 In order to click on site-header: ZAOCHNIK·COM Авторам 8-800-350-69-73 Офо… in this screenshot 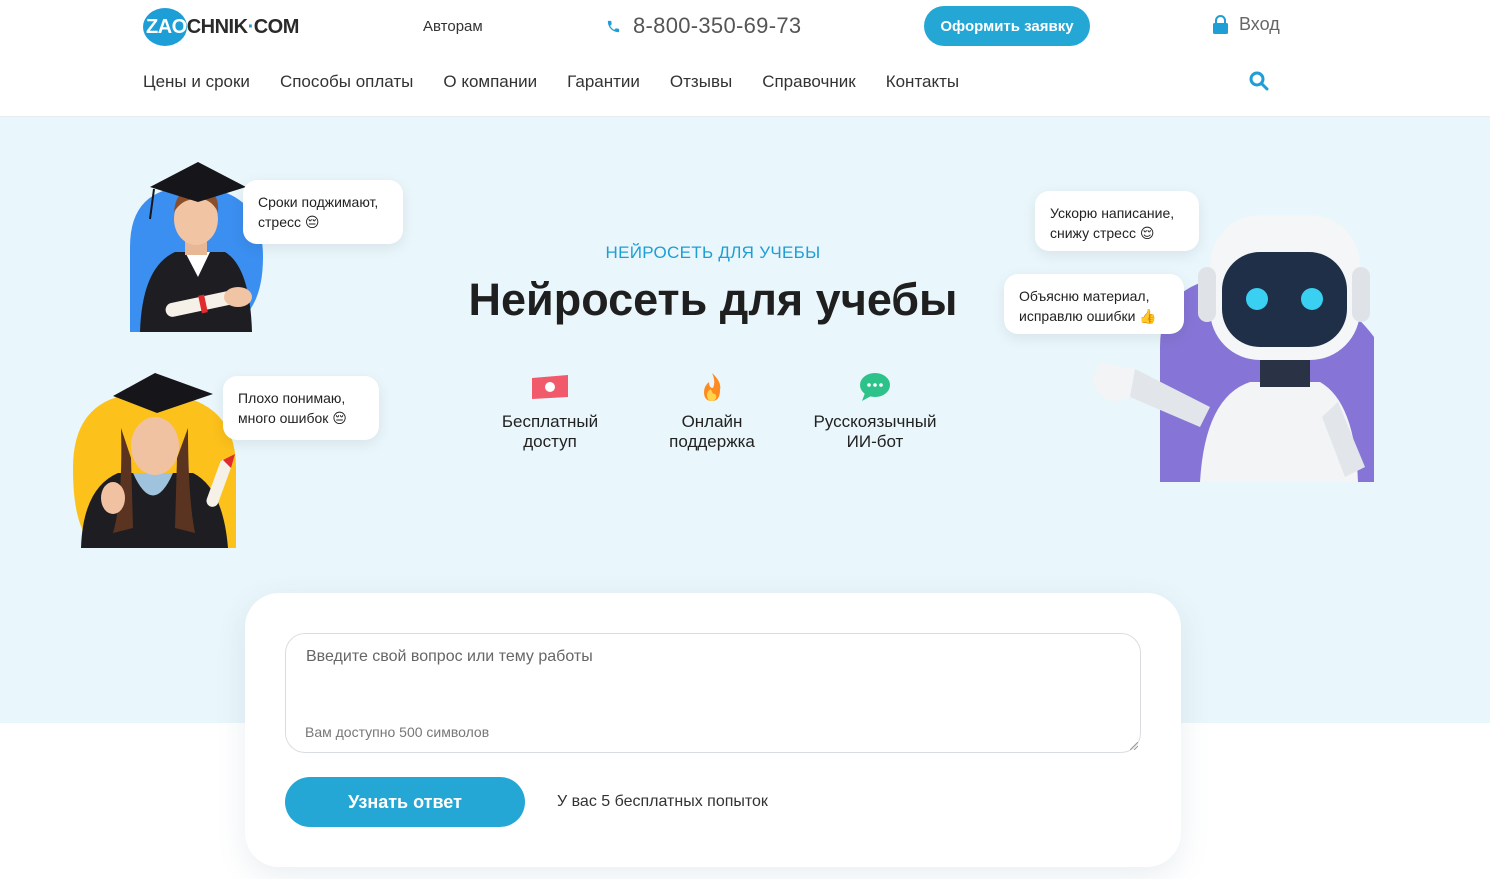, I will do `click(745, 58)`.